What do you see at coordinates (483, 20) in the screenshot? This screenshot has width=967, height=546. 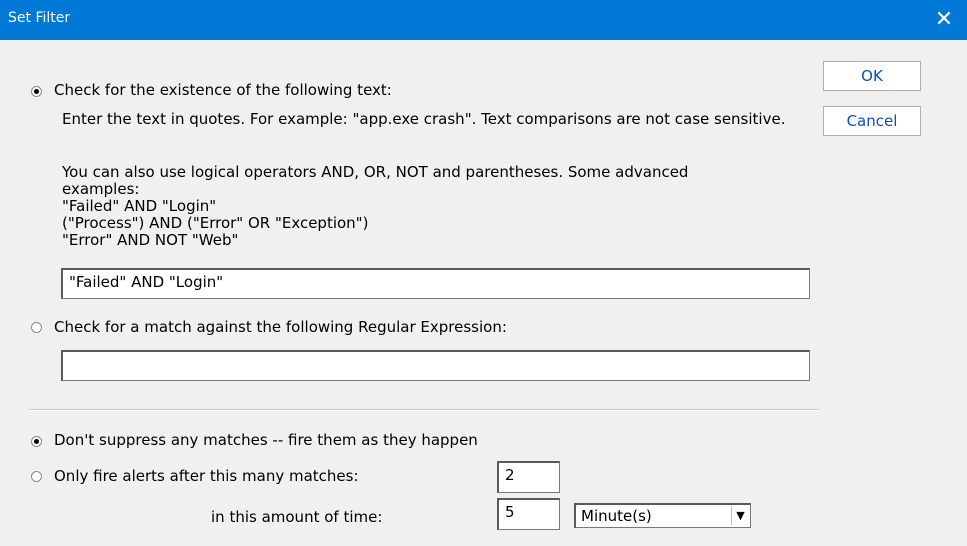 I see `title-bar: Set Filter ✕` at bounding box center [483, 20].